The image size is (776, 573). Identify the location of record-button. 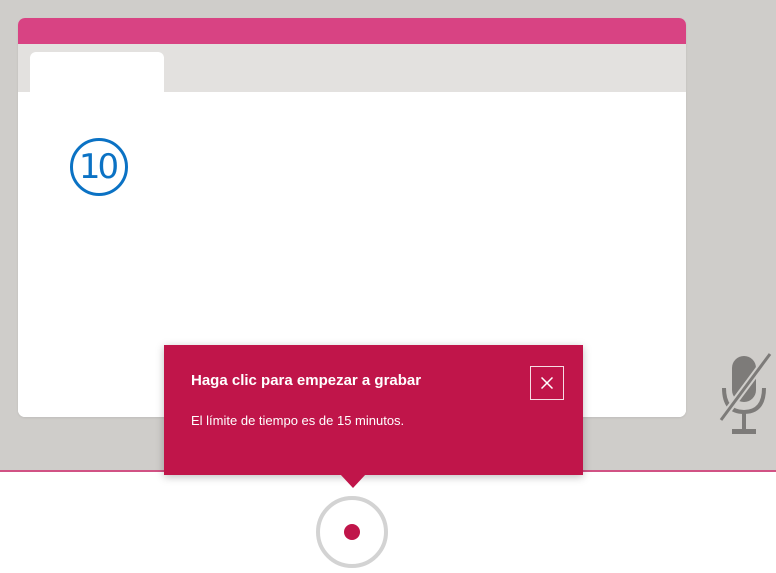
(352, 532).